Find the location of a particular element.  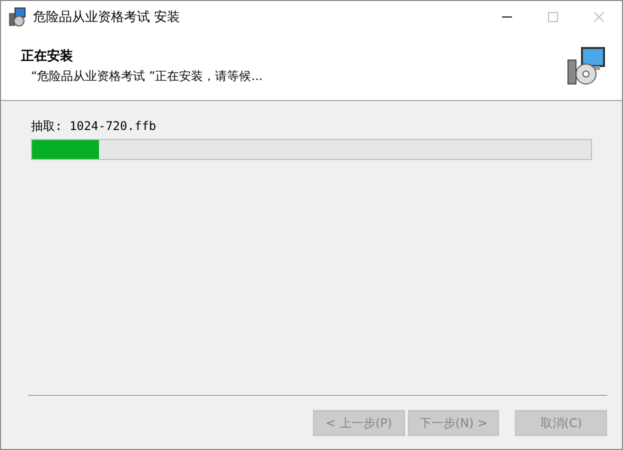

header-title: 正在安装 is located at coordinates (47, 56).